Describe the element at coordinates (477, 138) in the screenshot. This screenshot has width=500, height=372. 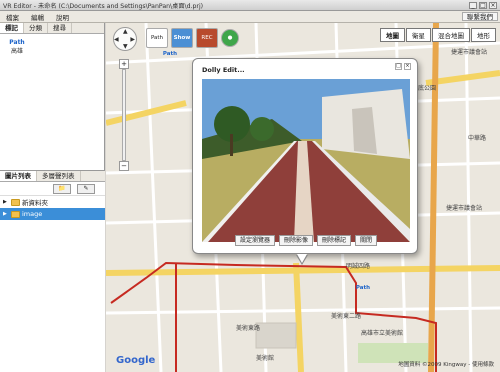
I see `map-label: 中華路` at that location.